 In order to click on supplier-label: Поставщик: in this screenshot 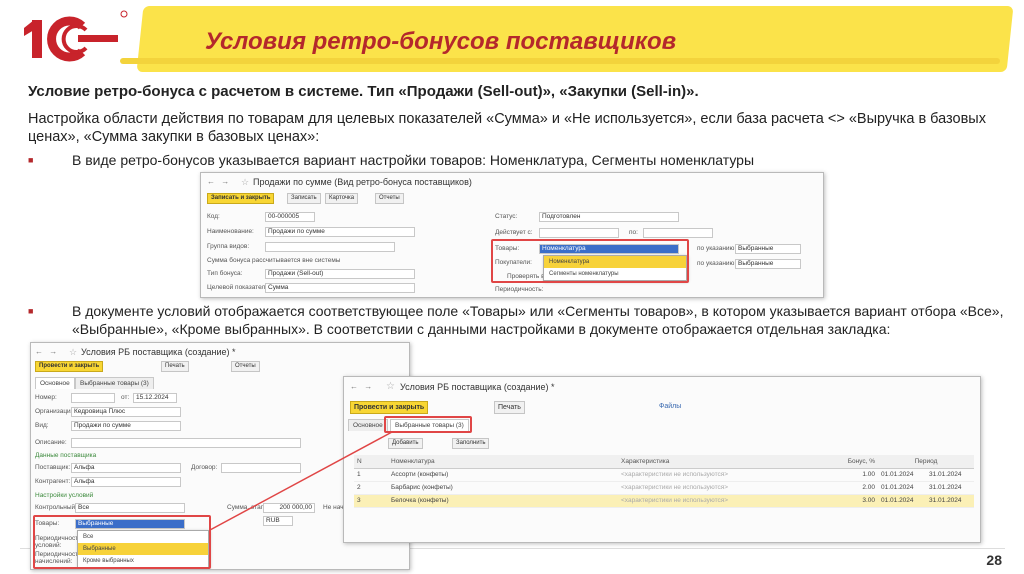, I will do `click(53, 467)`.